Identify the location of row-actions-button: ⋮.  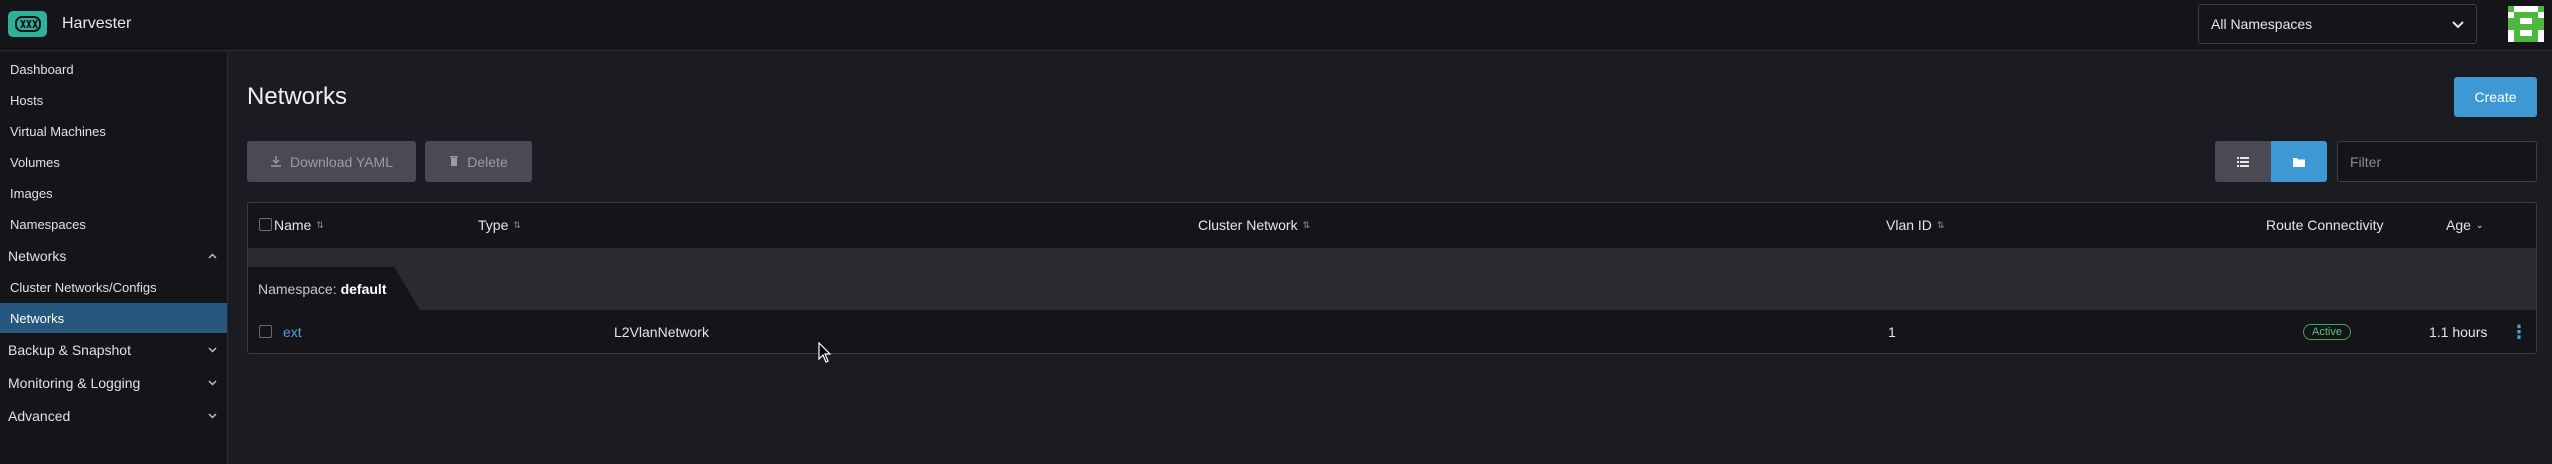
(2519, 332).